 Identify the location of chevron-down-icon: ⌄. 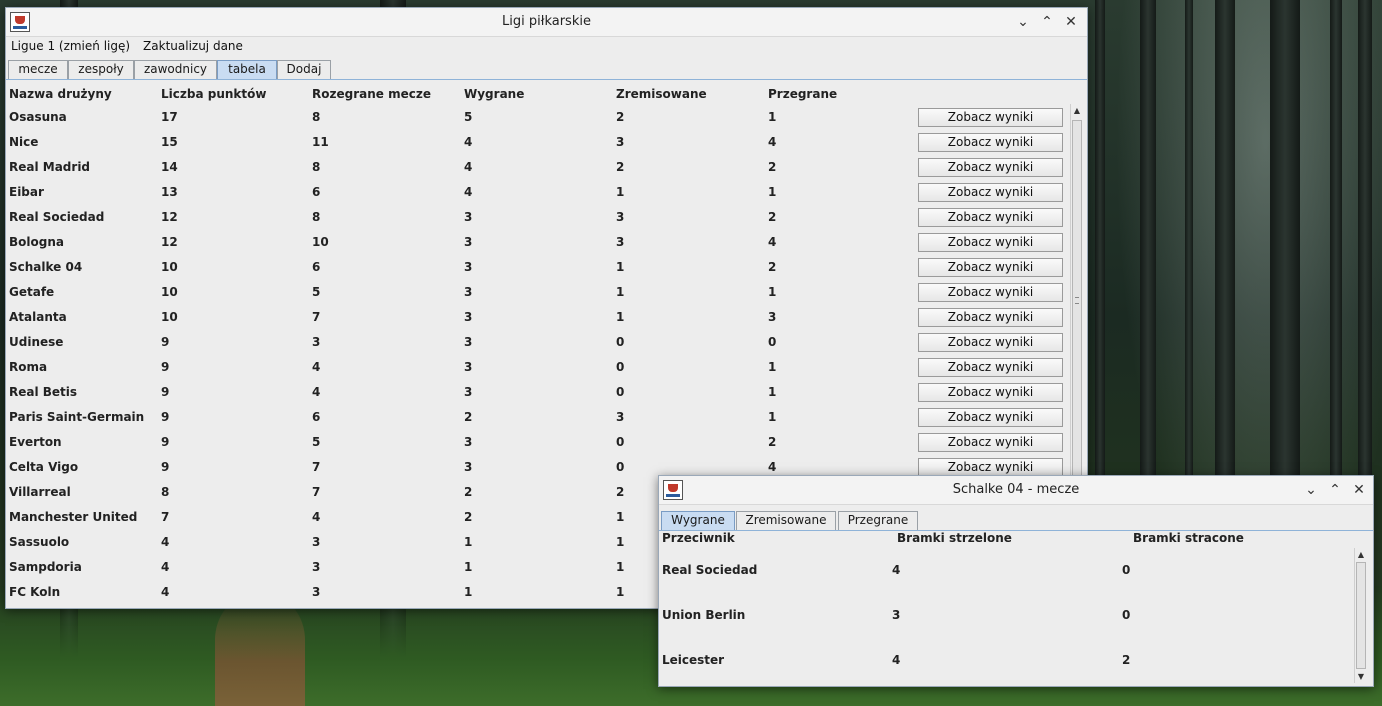
(1311, 490).